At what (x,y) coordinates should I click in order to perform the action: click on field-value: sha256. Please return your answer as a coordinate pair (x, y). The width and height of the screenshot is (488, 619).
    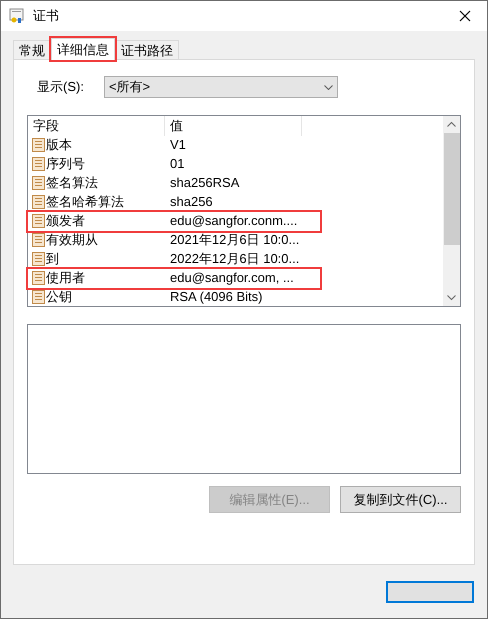
    Looking at the image, I should click on (191, 202).